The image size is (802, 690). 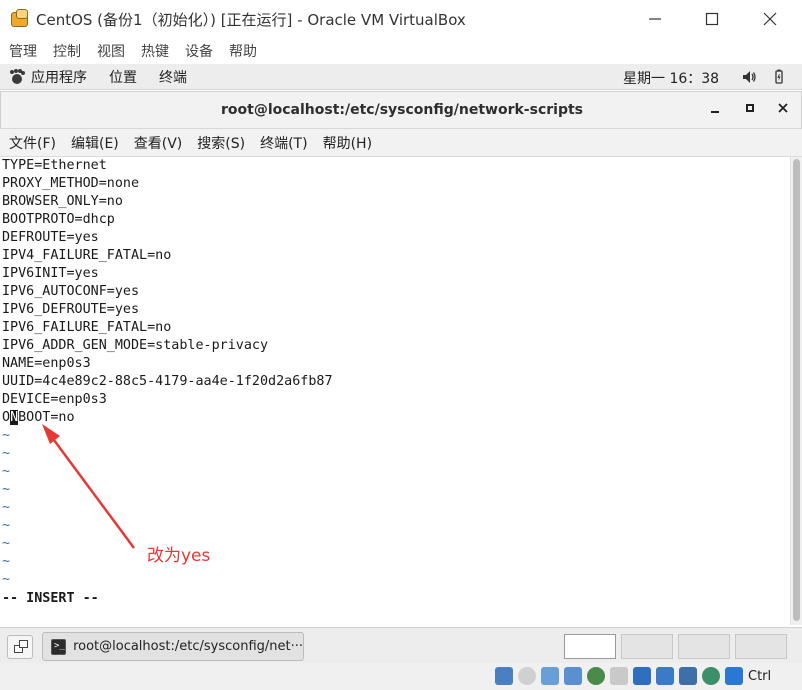 What do you see at coordinates (158, 143) in the screenshot?
I see `terminal-menu-view: 查看(V)` at bounding box center [158, 143].